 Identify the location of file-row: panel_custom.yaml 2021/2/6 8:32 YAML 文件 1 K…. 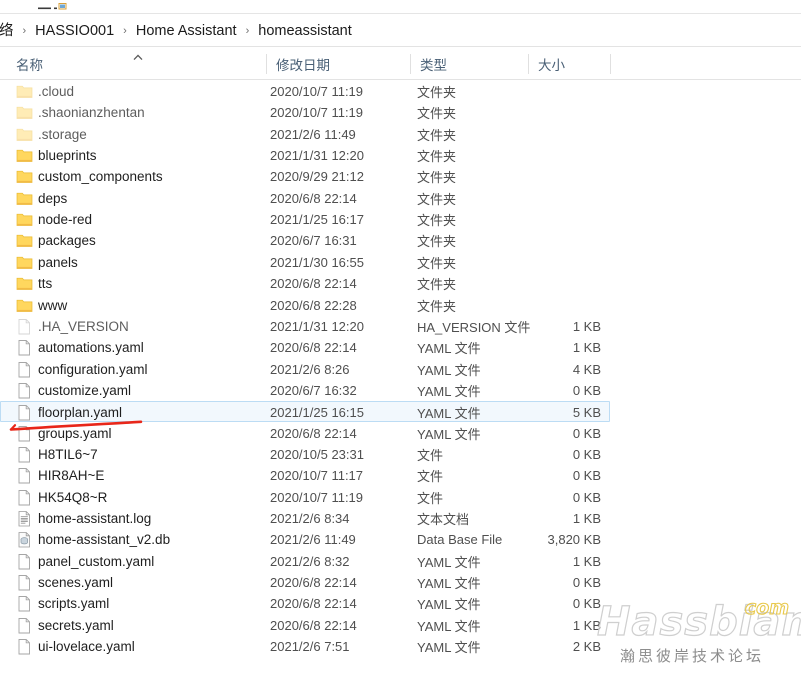
(305, 561).